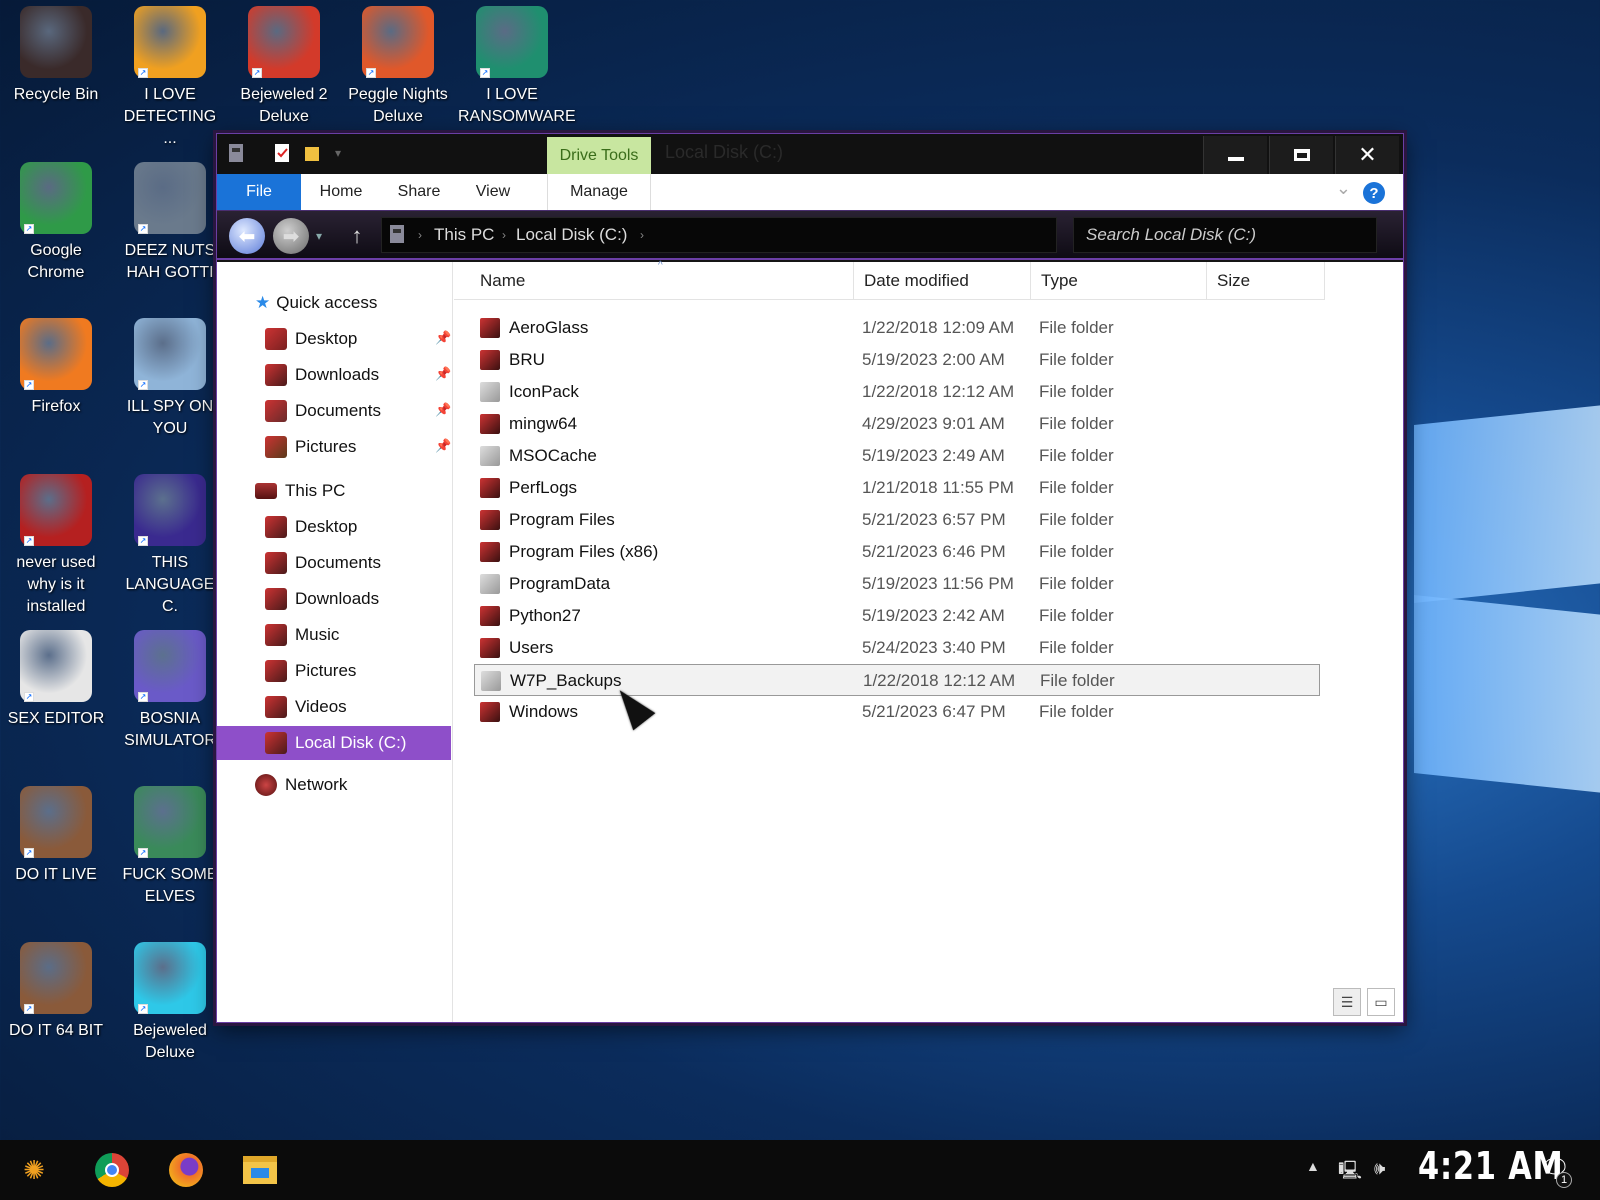  Describe the element at coordinates (810, 154) in the screenshot. I see `title-bar: ▾ Drive Tools Local Disk (C:) ✕` at that location.